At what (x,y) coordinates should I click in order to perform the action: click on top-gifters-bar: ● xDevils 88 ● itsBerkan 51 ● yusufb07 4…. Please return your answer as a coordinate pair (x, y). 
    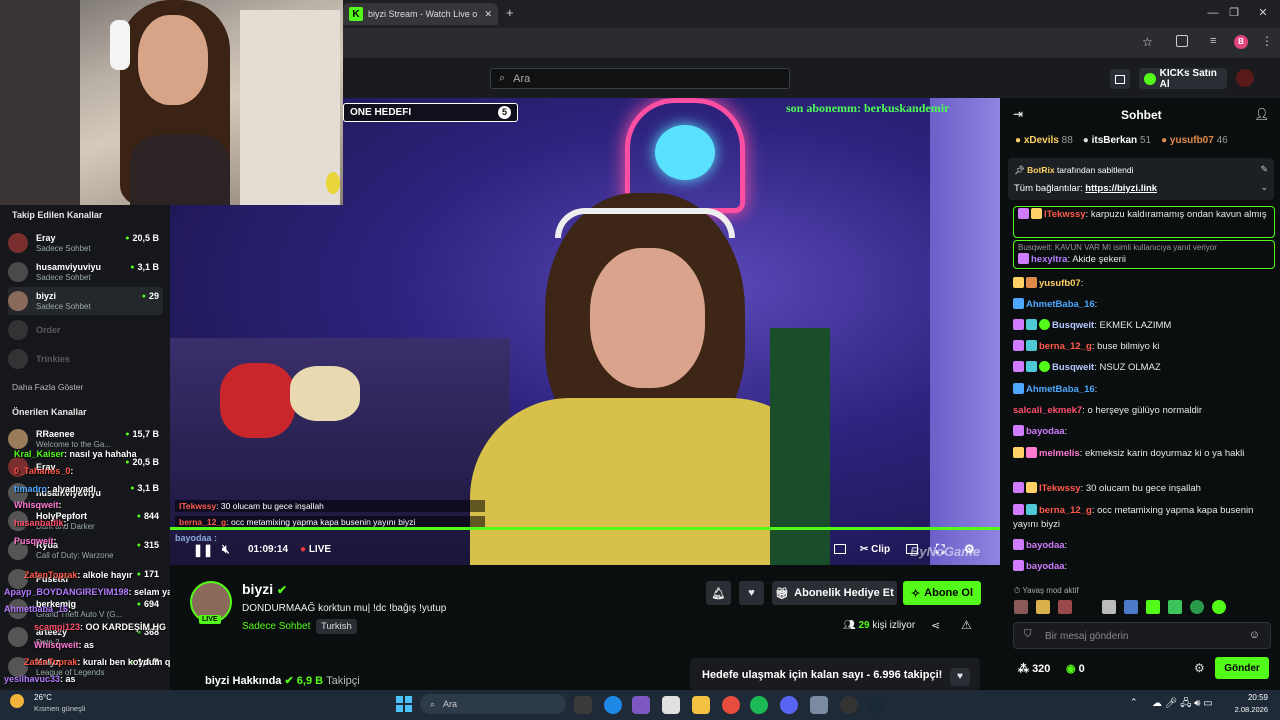
    Looking at the image, I should click on (1121, 140).